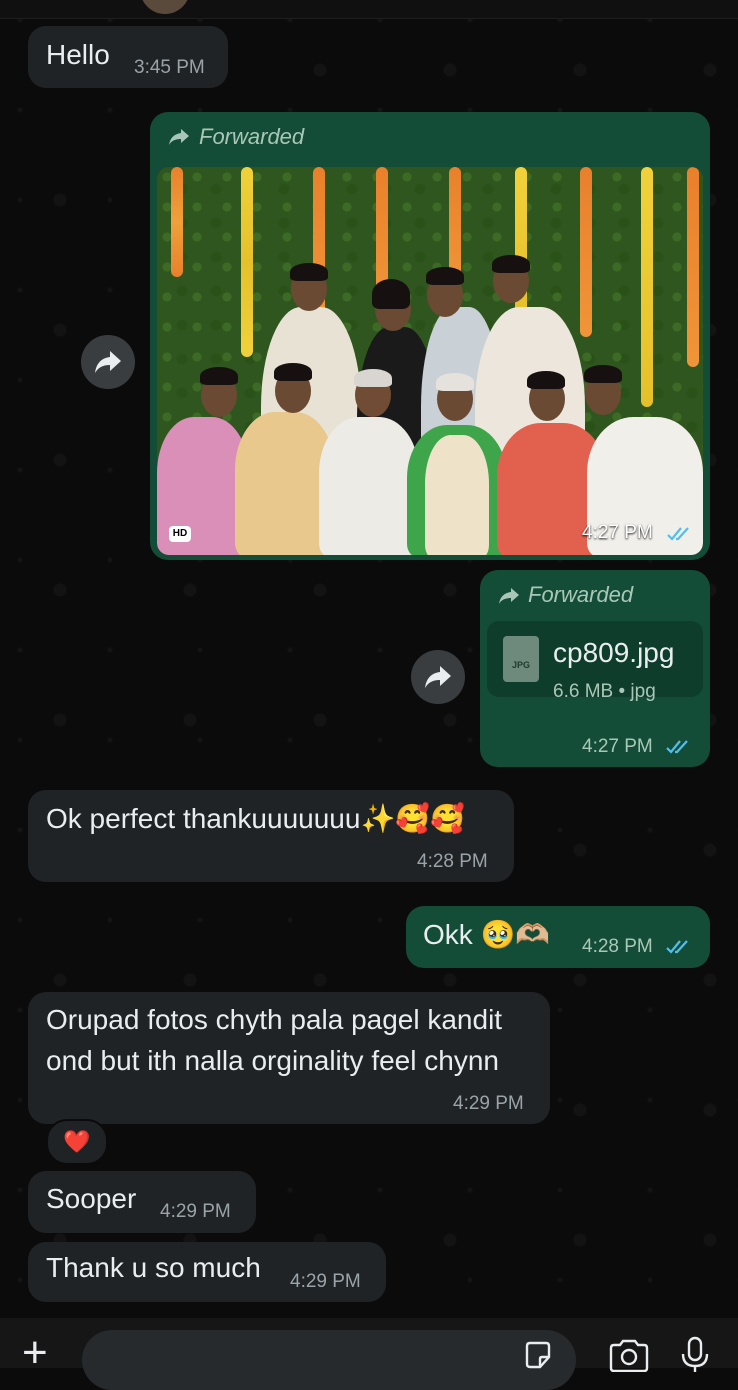 The width and height of the screenshot is (738, 1390). Describe the element at coordinates (274, 1019) in the screenshot. I see `message-text-line-1: Orupad fotos chyth pala pagel kandit` at that location.